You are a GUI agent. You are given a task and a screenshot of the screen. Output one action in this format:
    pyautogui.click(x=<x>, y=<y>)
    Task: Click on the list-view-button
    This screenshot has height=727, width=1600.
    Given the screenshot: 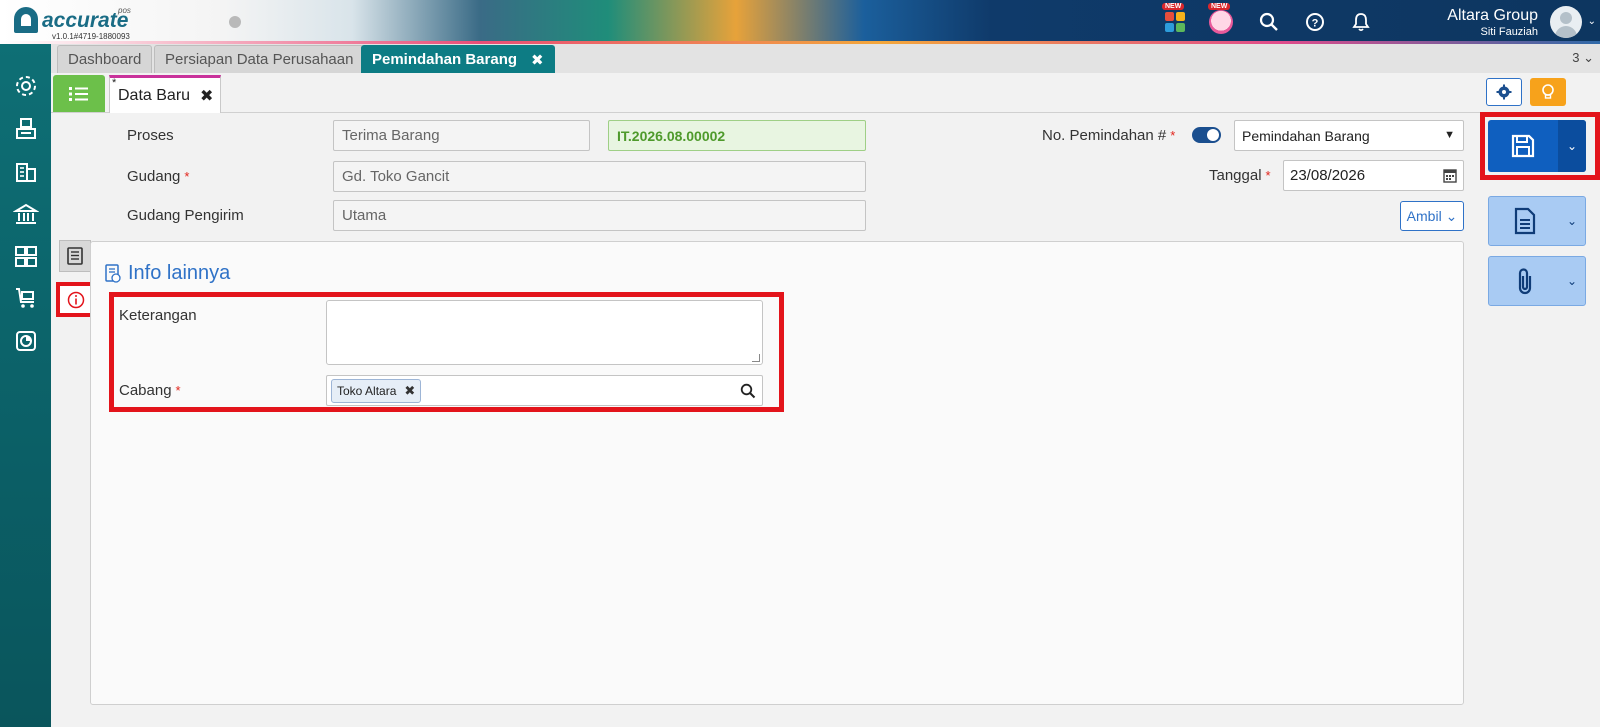 What is the action you would take?
    pyautogui.click(x=79, y=93)
    